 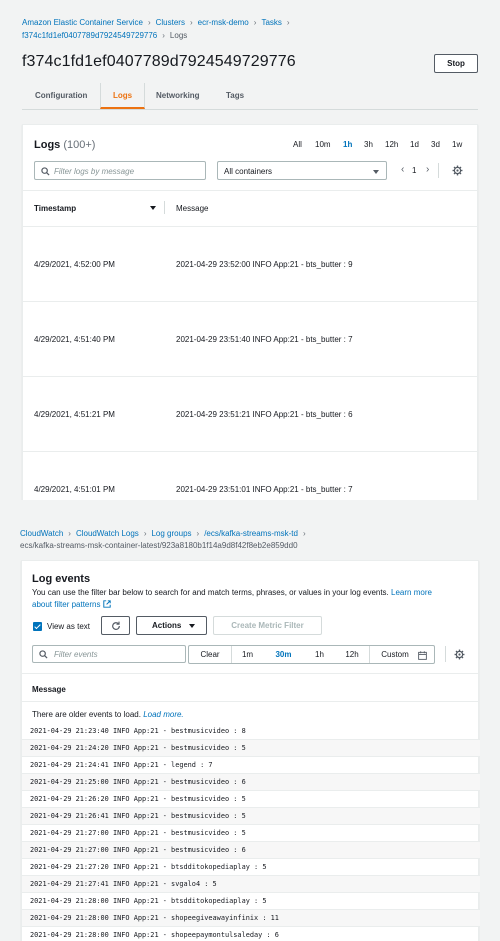 I want to click on range-10m: 10m, so click(x=323, y=144).